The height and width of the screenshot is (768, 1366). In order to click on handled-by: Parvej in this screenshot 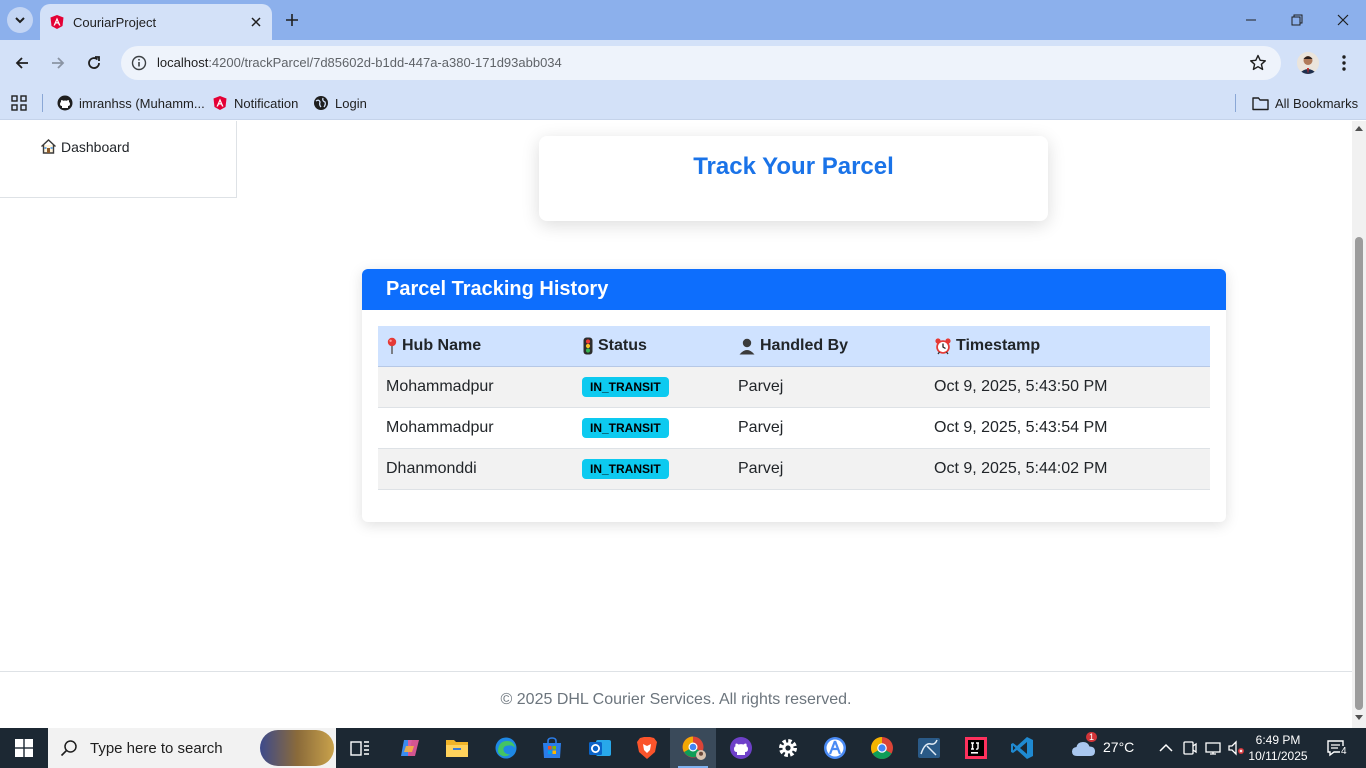, I will do `click(761, 427)`.